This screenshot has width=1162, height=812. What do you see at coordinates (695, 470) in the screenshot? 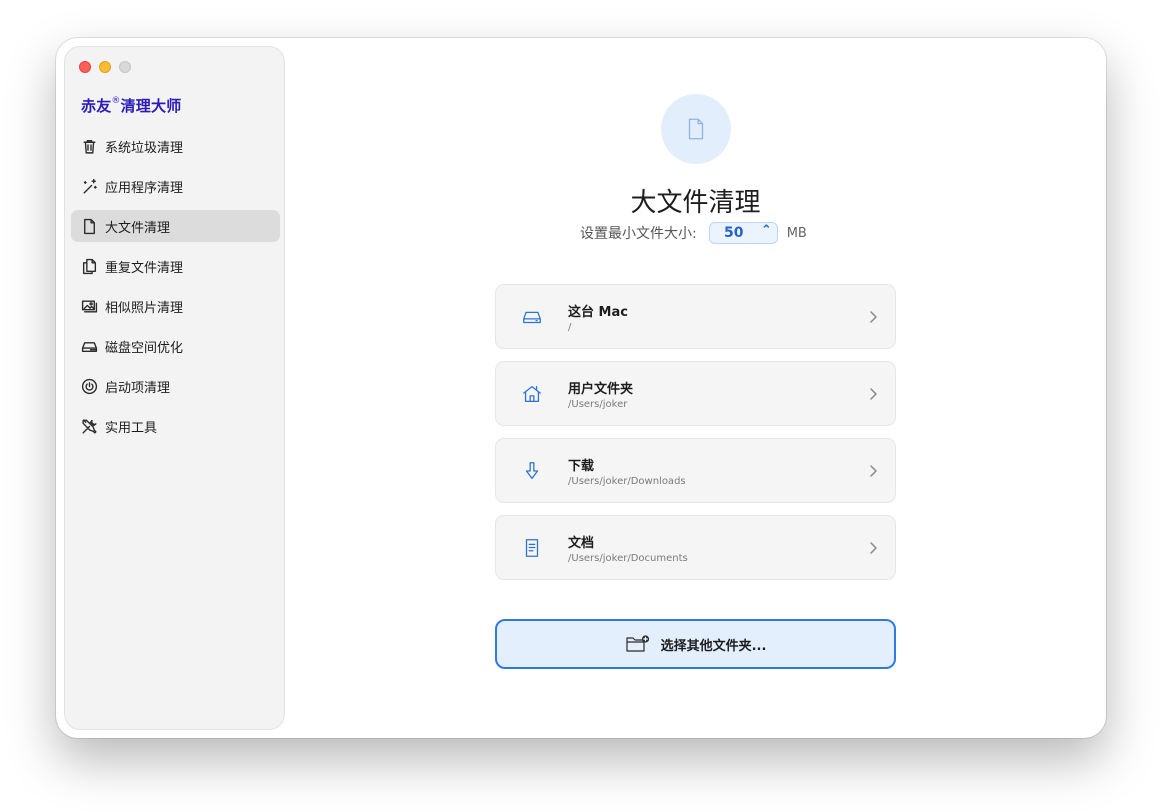
I see `location-downloads: 下载 /Users/joker/Downloads` at bounding box center [695, 470].